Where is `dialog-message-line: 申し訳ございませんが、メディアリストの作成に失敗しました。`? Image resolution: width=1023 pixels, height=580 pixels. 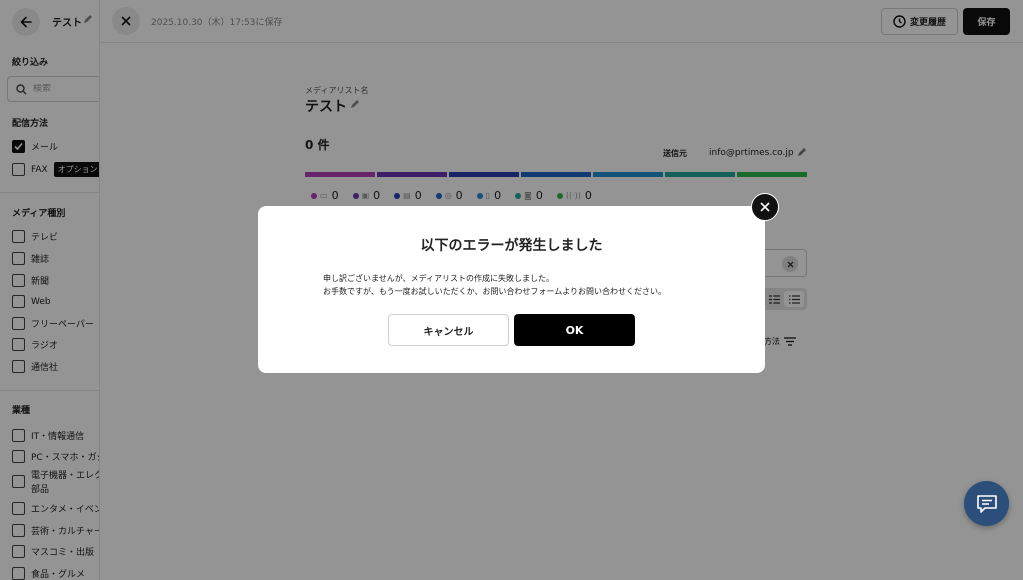
dialog-message-line: 申し訳ございませんが、メディアリストの作成に失敗しました。 is located at coordinates (439, 278).